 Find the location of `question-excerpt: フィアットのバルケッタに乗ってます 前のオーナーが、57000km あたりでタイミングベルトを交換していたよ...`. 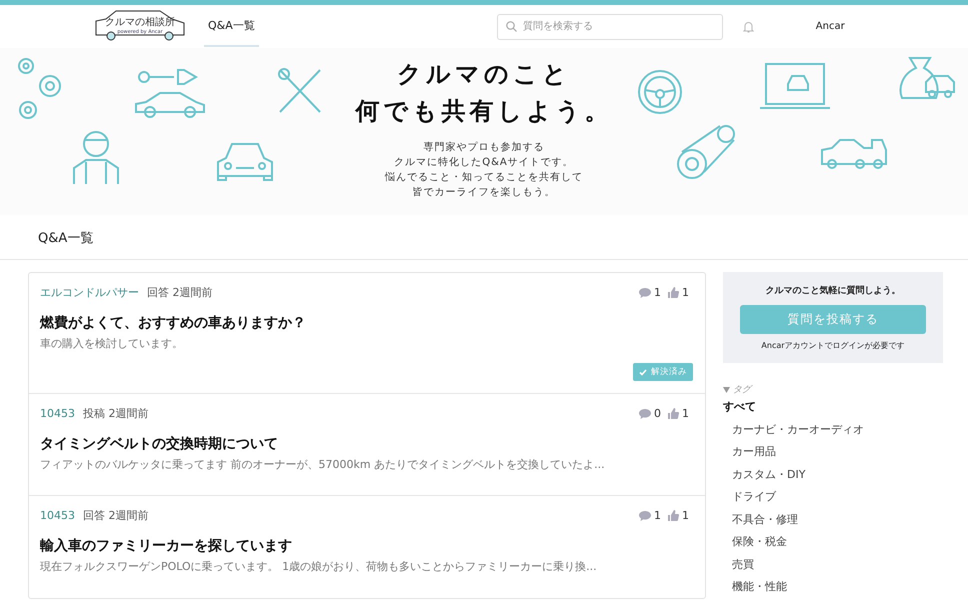

question-excerpt: フィアットのバルケッタに乗ってます 前のオーナーが、57000km あたりでタイミングベルトを交換していたよ... is located at coordinates (323, 464).